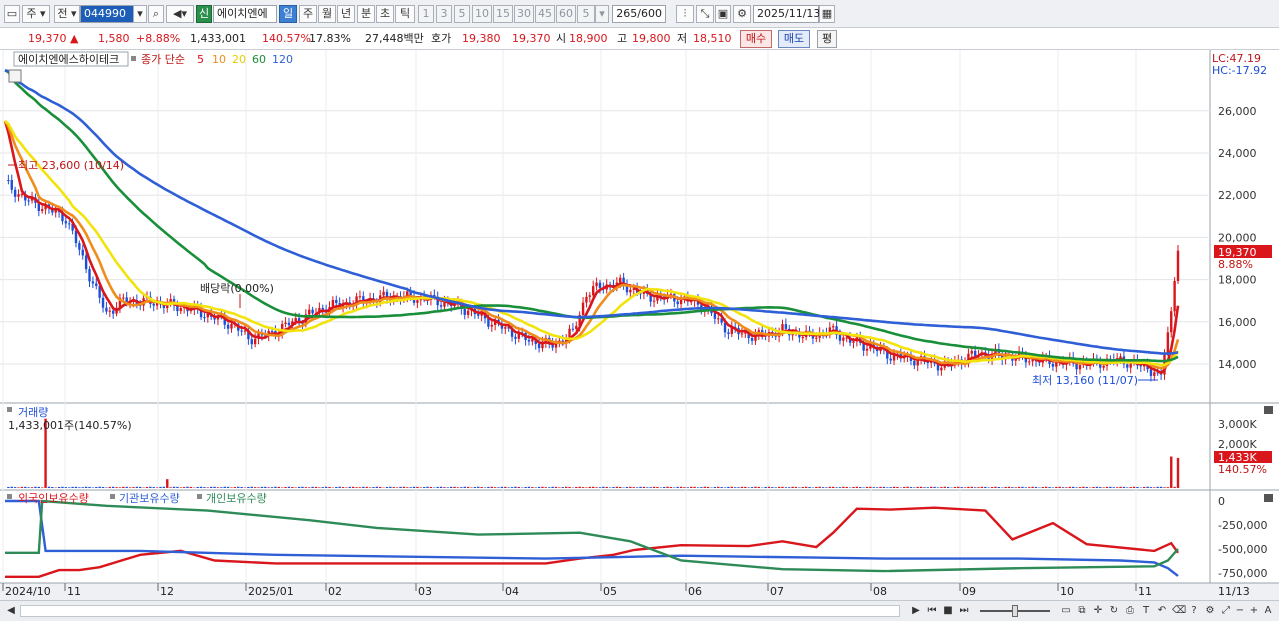  What do you see at coordinates (385, 14) in the screenshot?
I see `period-second: 초` at bounding box center [385, 14].